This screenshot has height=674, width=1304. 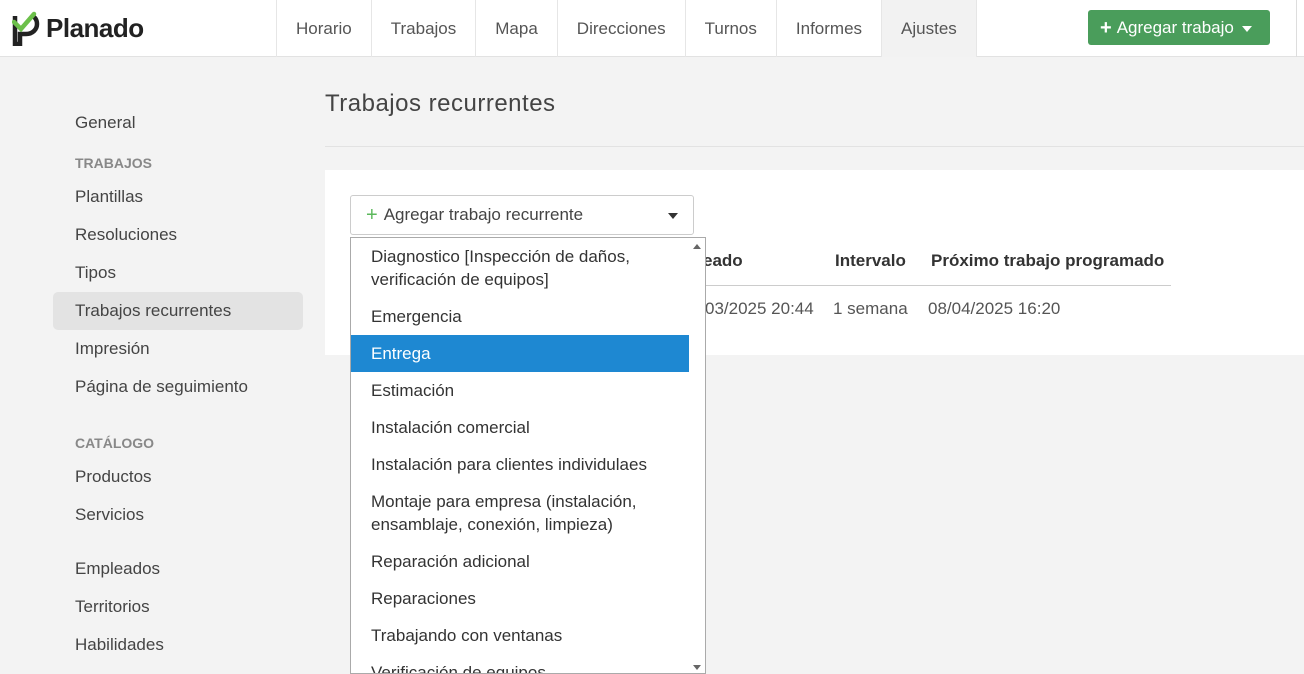 What do you see at coordinates (178, 515) in the screenshot?
I see `sidebar-item-servicios: Servicios` at bounding box center [178, 515].